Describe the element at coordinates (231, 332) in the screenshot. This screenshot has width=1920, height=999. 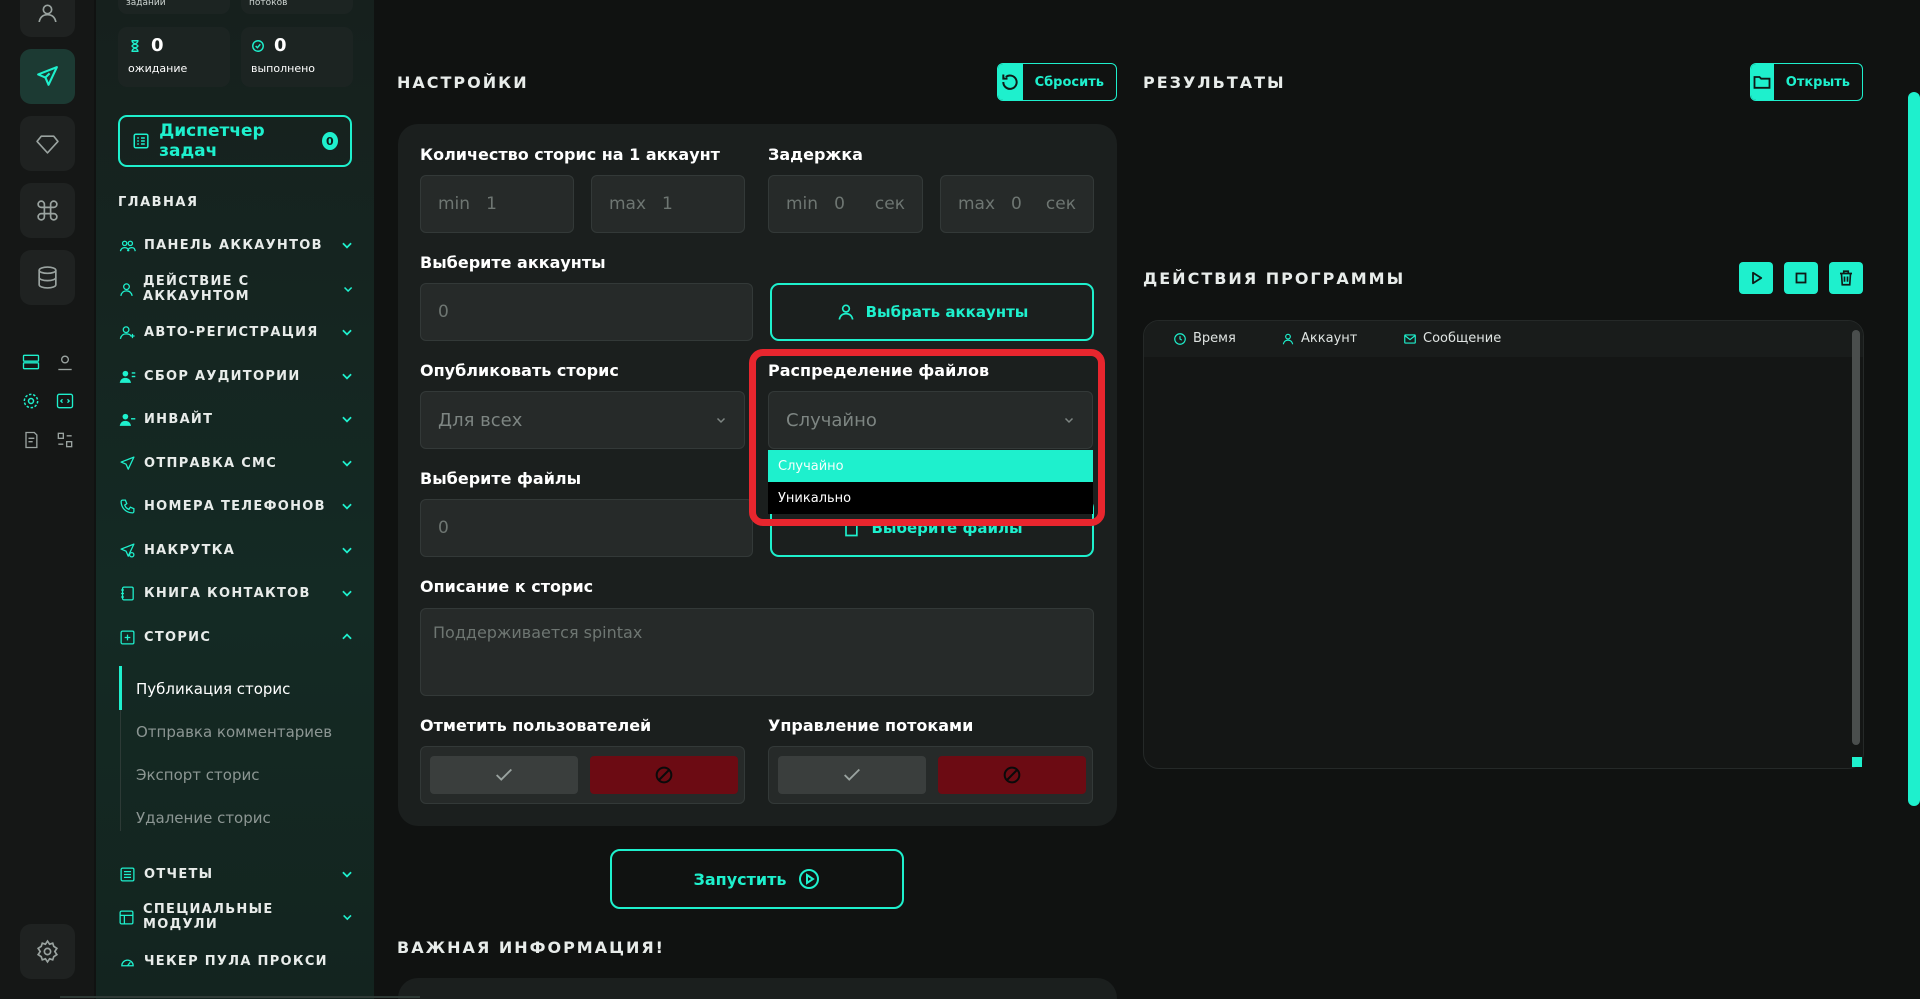
I see `sidebar-item-label: АВТО-РЕГИСТРАЦИЯ` at that location.